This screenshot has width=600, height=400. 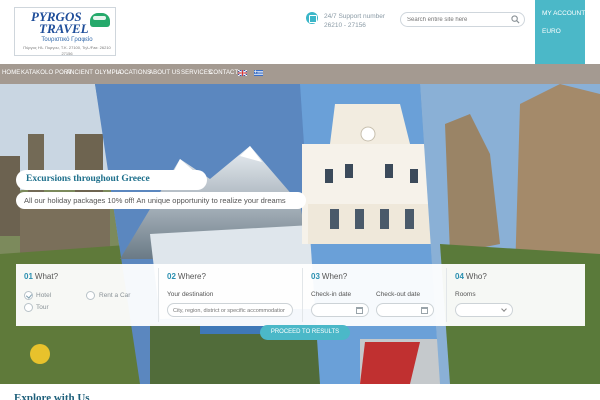 What do you see at coordinates (242, 73) in the screenshot?
I see `uk-flag-icon` at bounding box center [242, 73].